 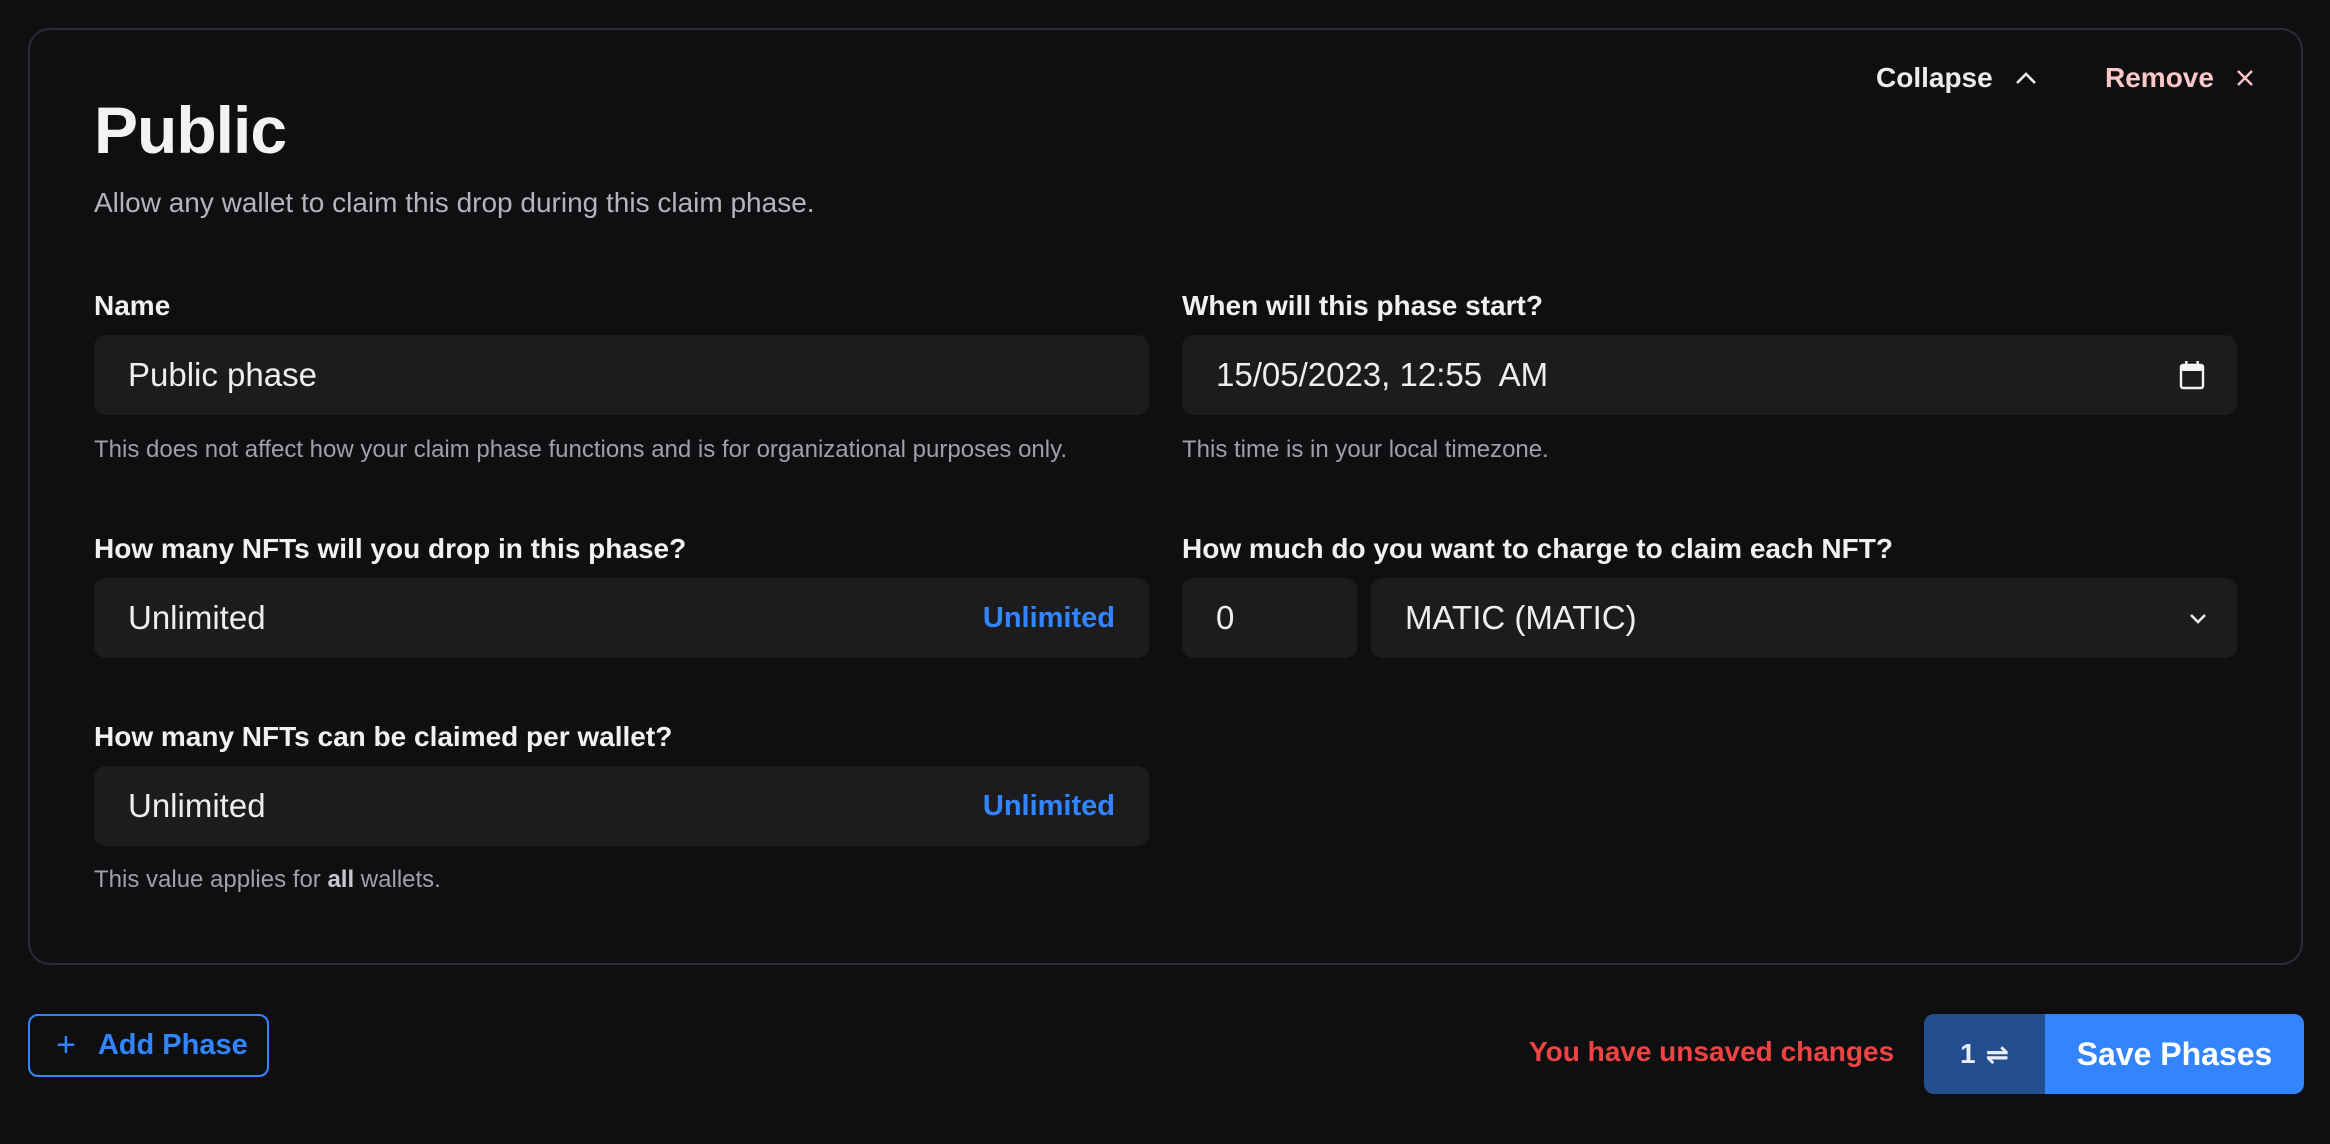 I want to click on per-wallet-input: Unlimited Unlimited, so click(x=621, y=806).